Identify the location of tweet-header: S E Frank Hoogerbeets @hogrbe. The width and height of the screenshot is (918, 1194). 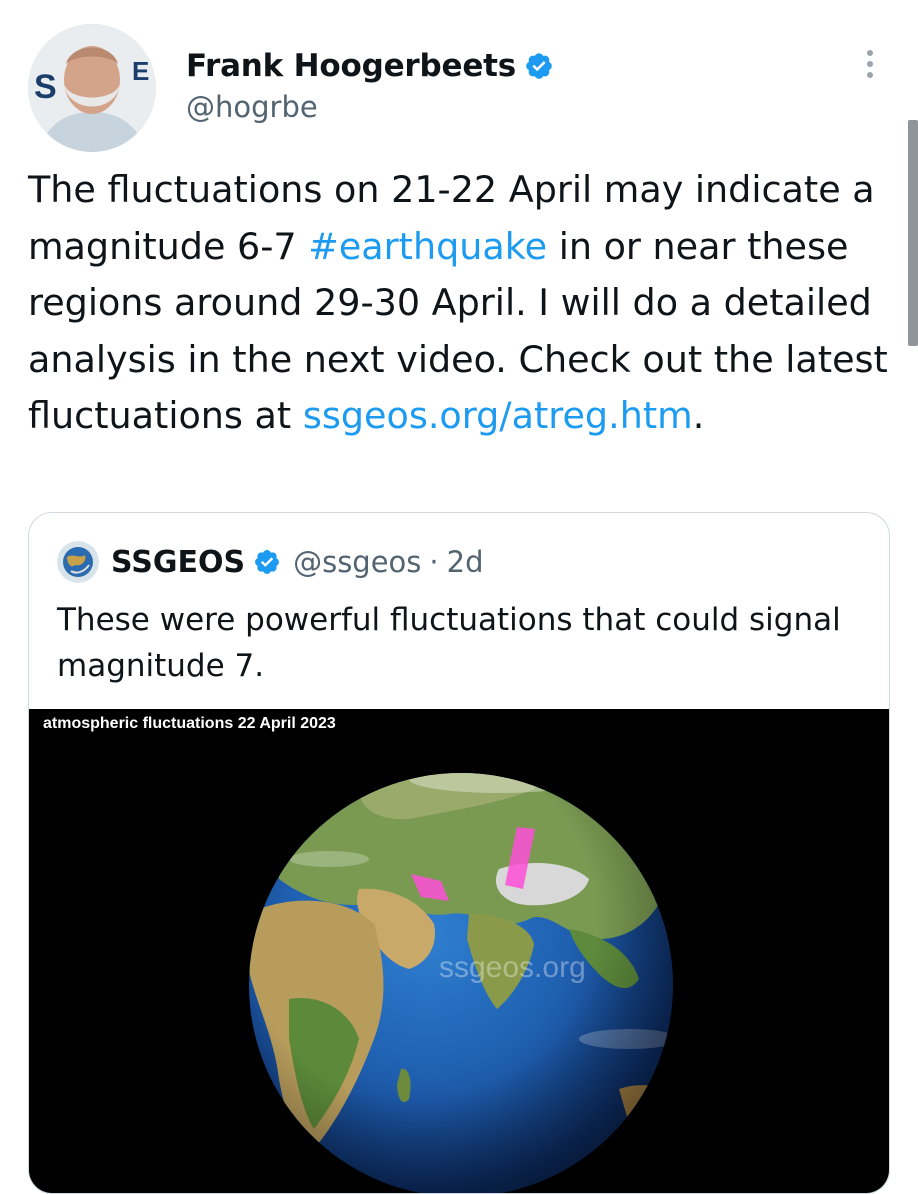
(468, 89).